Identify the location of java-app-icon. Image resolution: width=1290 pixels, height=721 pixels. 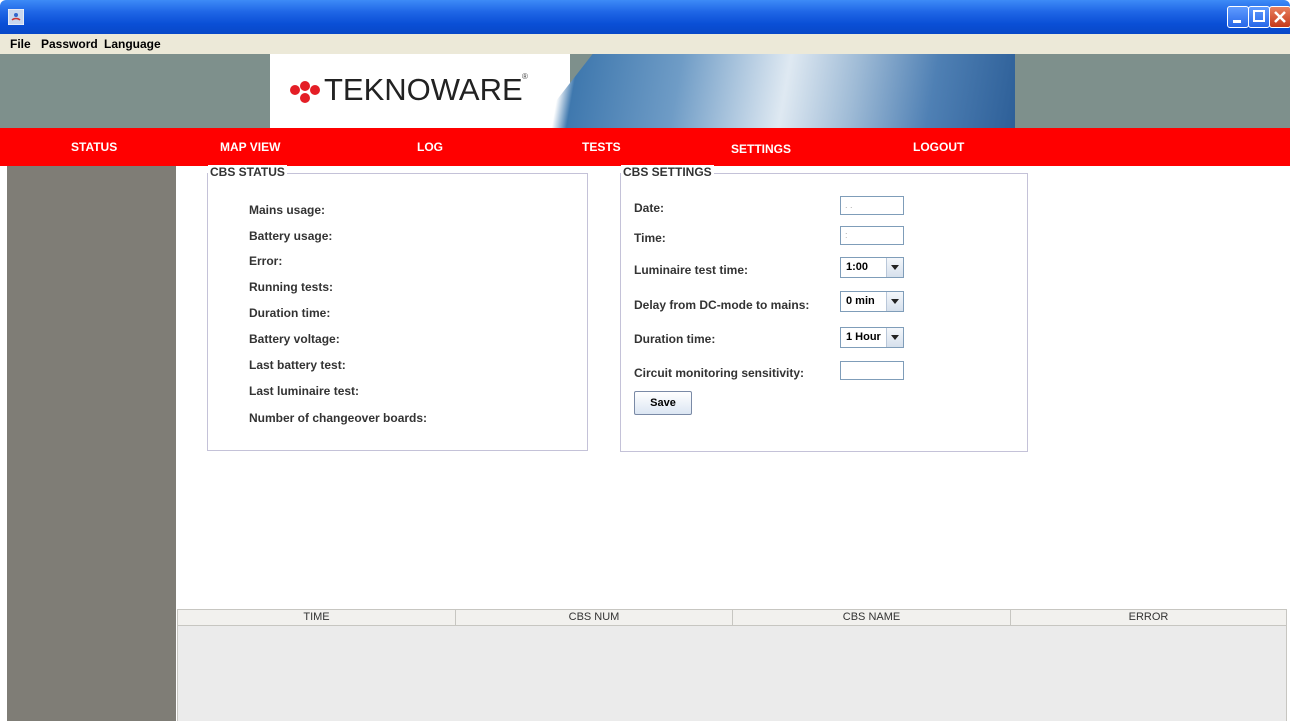
(16, 17).